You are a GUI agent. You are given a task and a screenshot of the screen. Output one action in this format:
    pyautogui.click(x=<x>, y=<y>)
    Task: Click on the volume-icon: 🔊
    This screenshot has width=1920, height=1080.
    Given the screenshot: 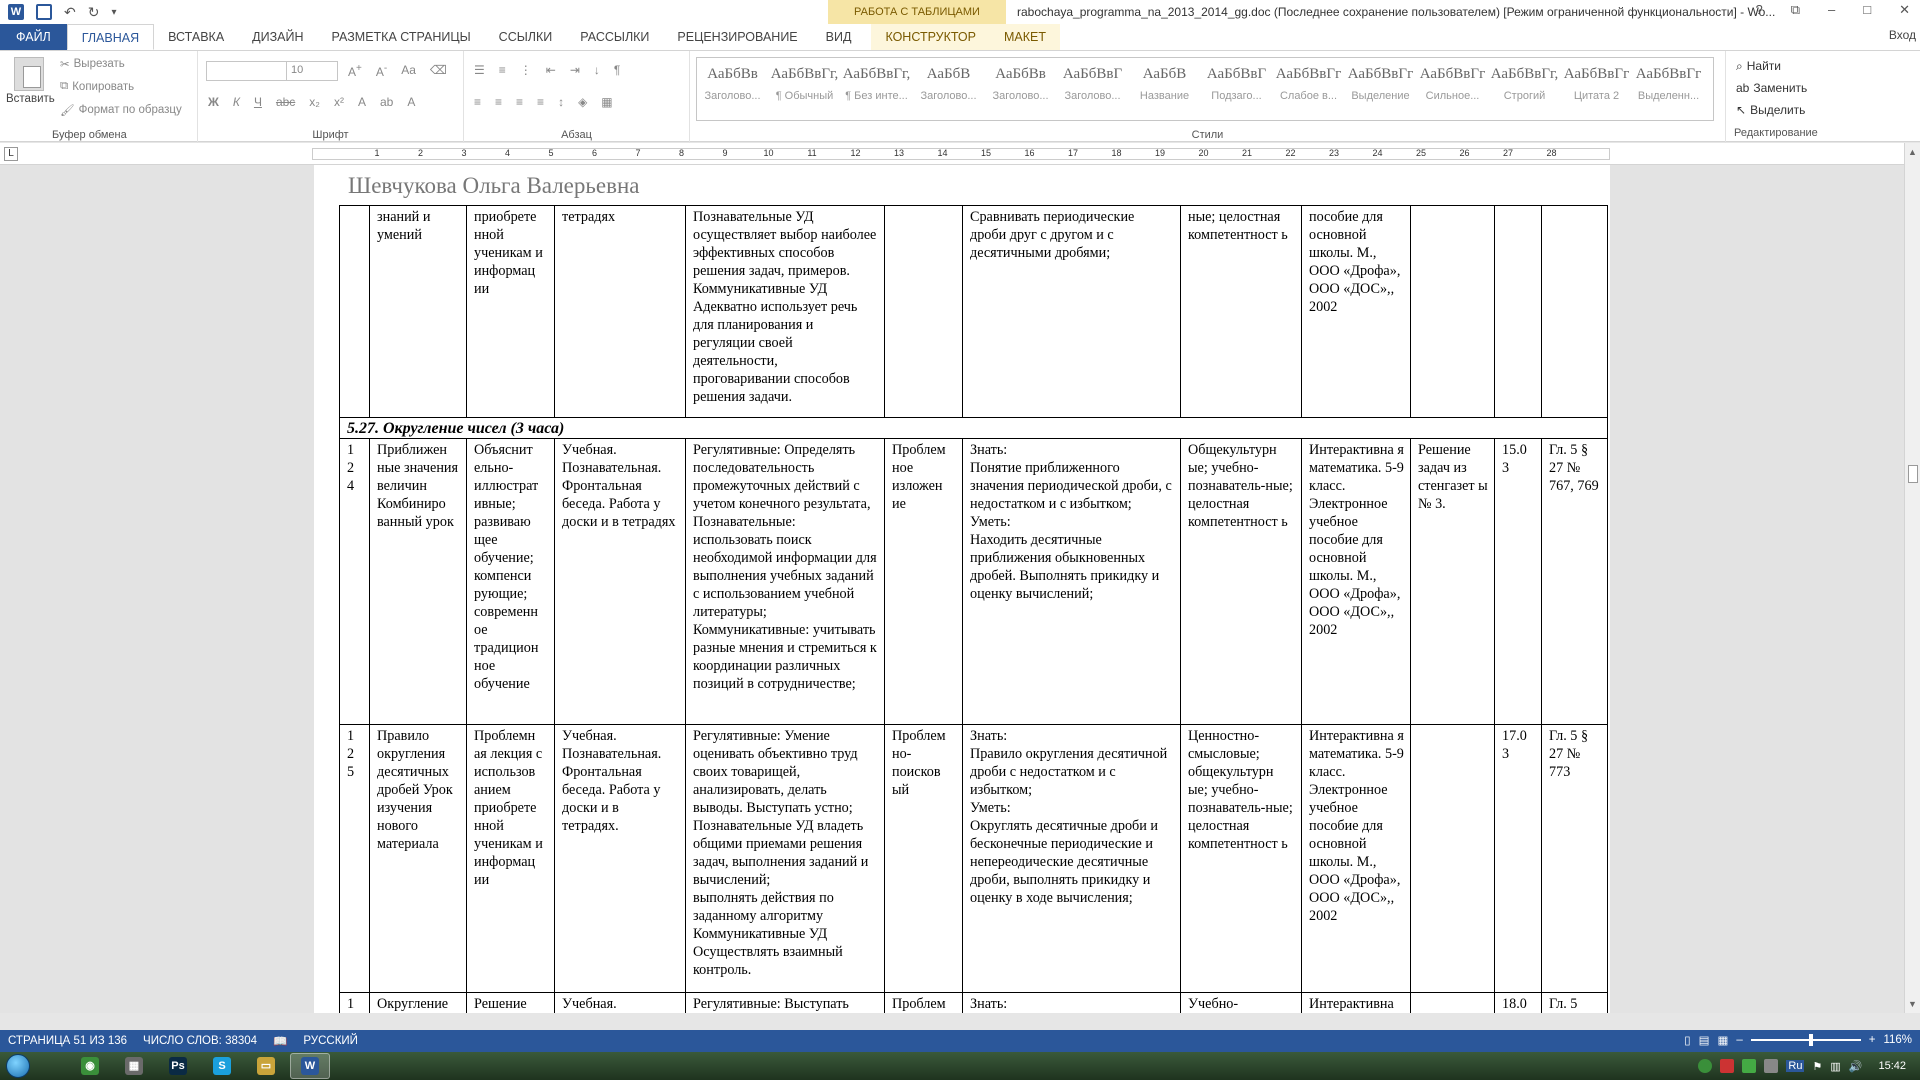 What is the action you would take?
    pyautogui.click(x=1856, y=1066)
    